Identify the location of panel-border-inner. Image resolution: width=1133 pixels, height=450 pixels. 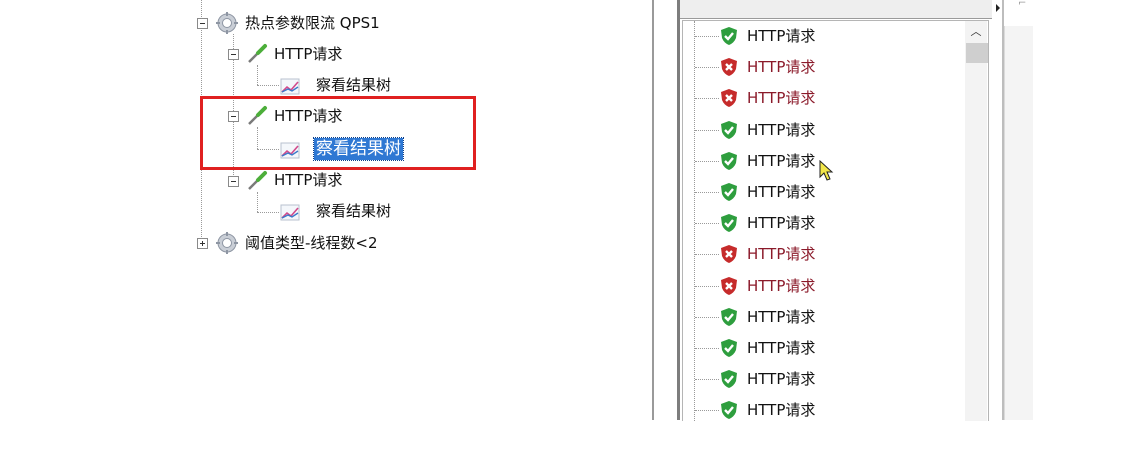
(678, 210).